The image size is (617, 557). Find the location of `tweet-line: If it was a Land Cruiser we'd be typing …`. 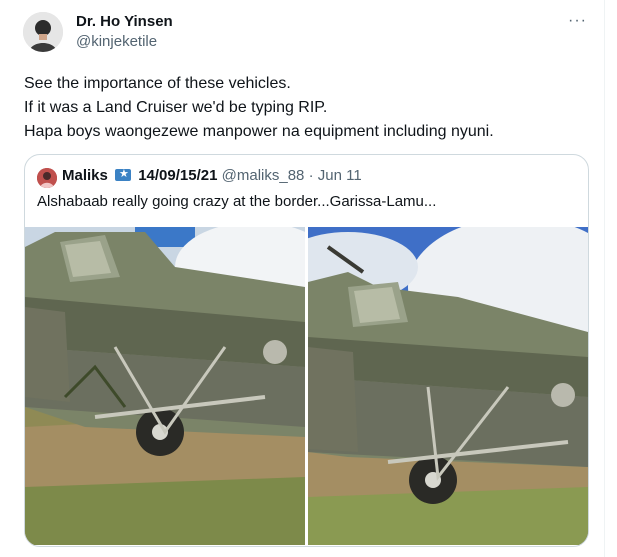

tweet-line: If it was a Land Cruiser we'd be typing … is located at coordinates (176, 107).